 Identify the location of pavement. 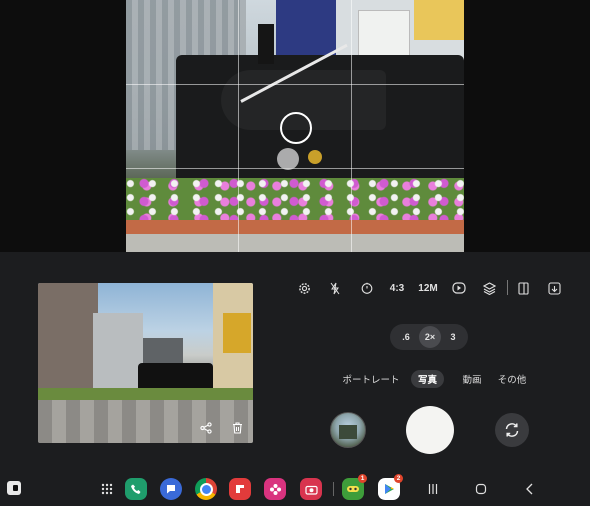
(295, 243).